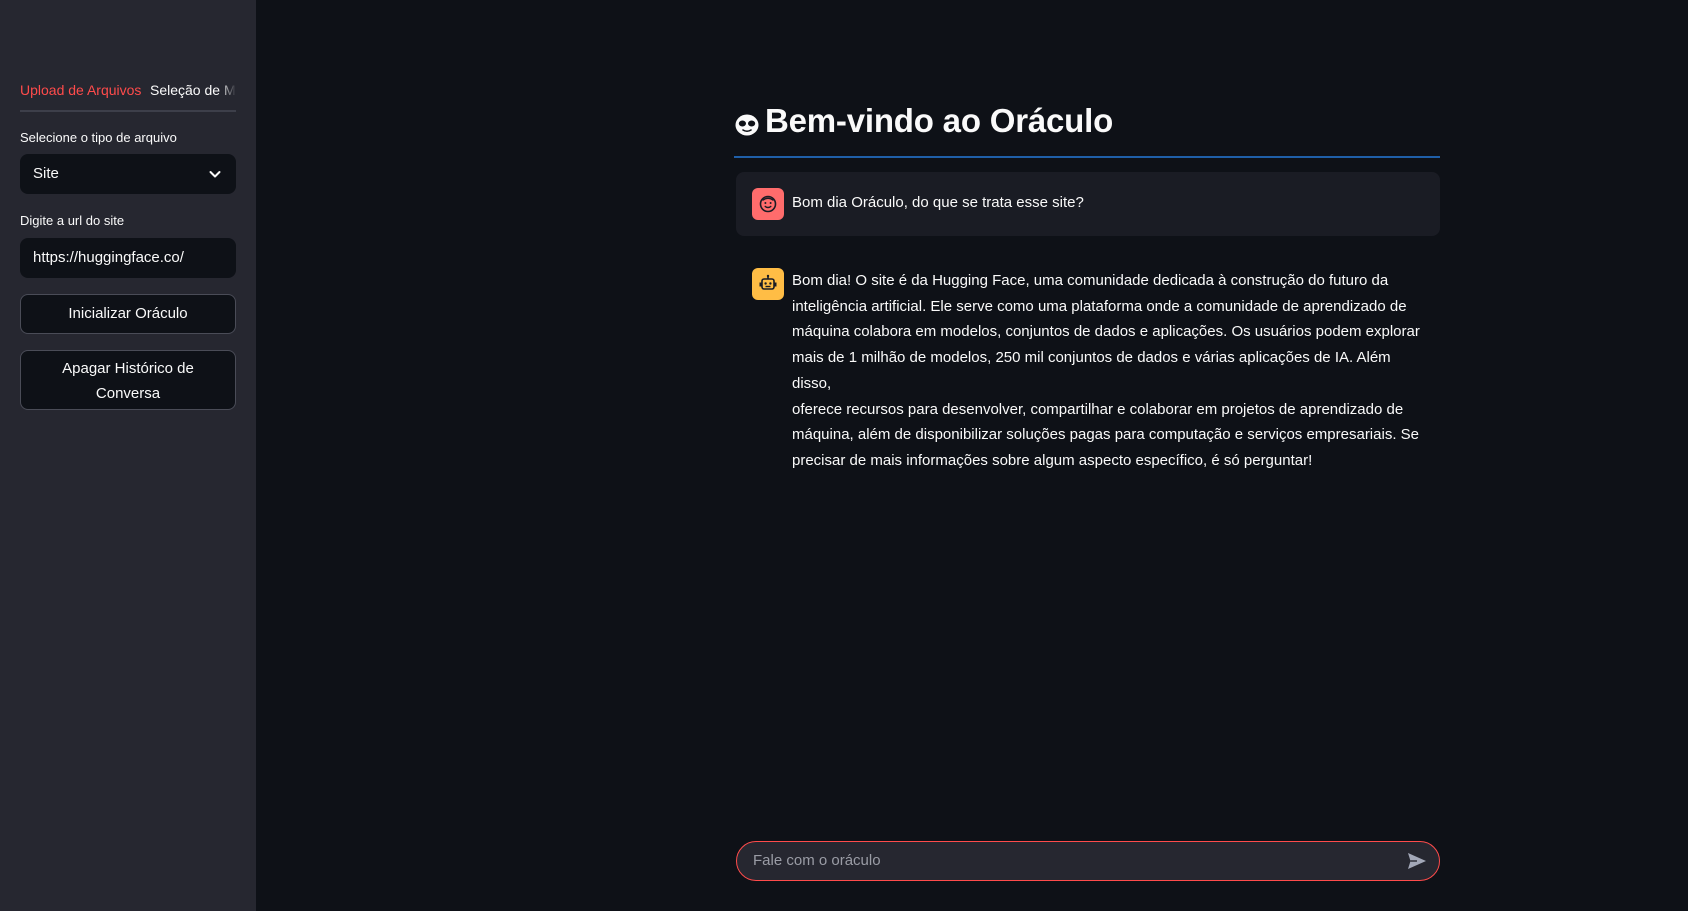 The height and width of the screenshot is (911, 1688). What do you see at coordinates (46, 173) in the screenshot?
I see `file-type-value: Site` at bounding box center [46, 173].